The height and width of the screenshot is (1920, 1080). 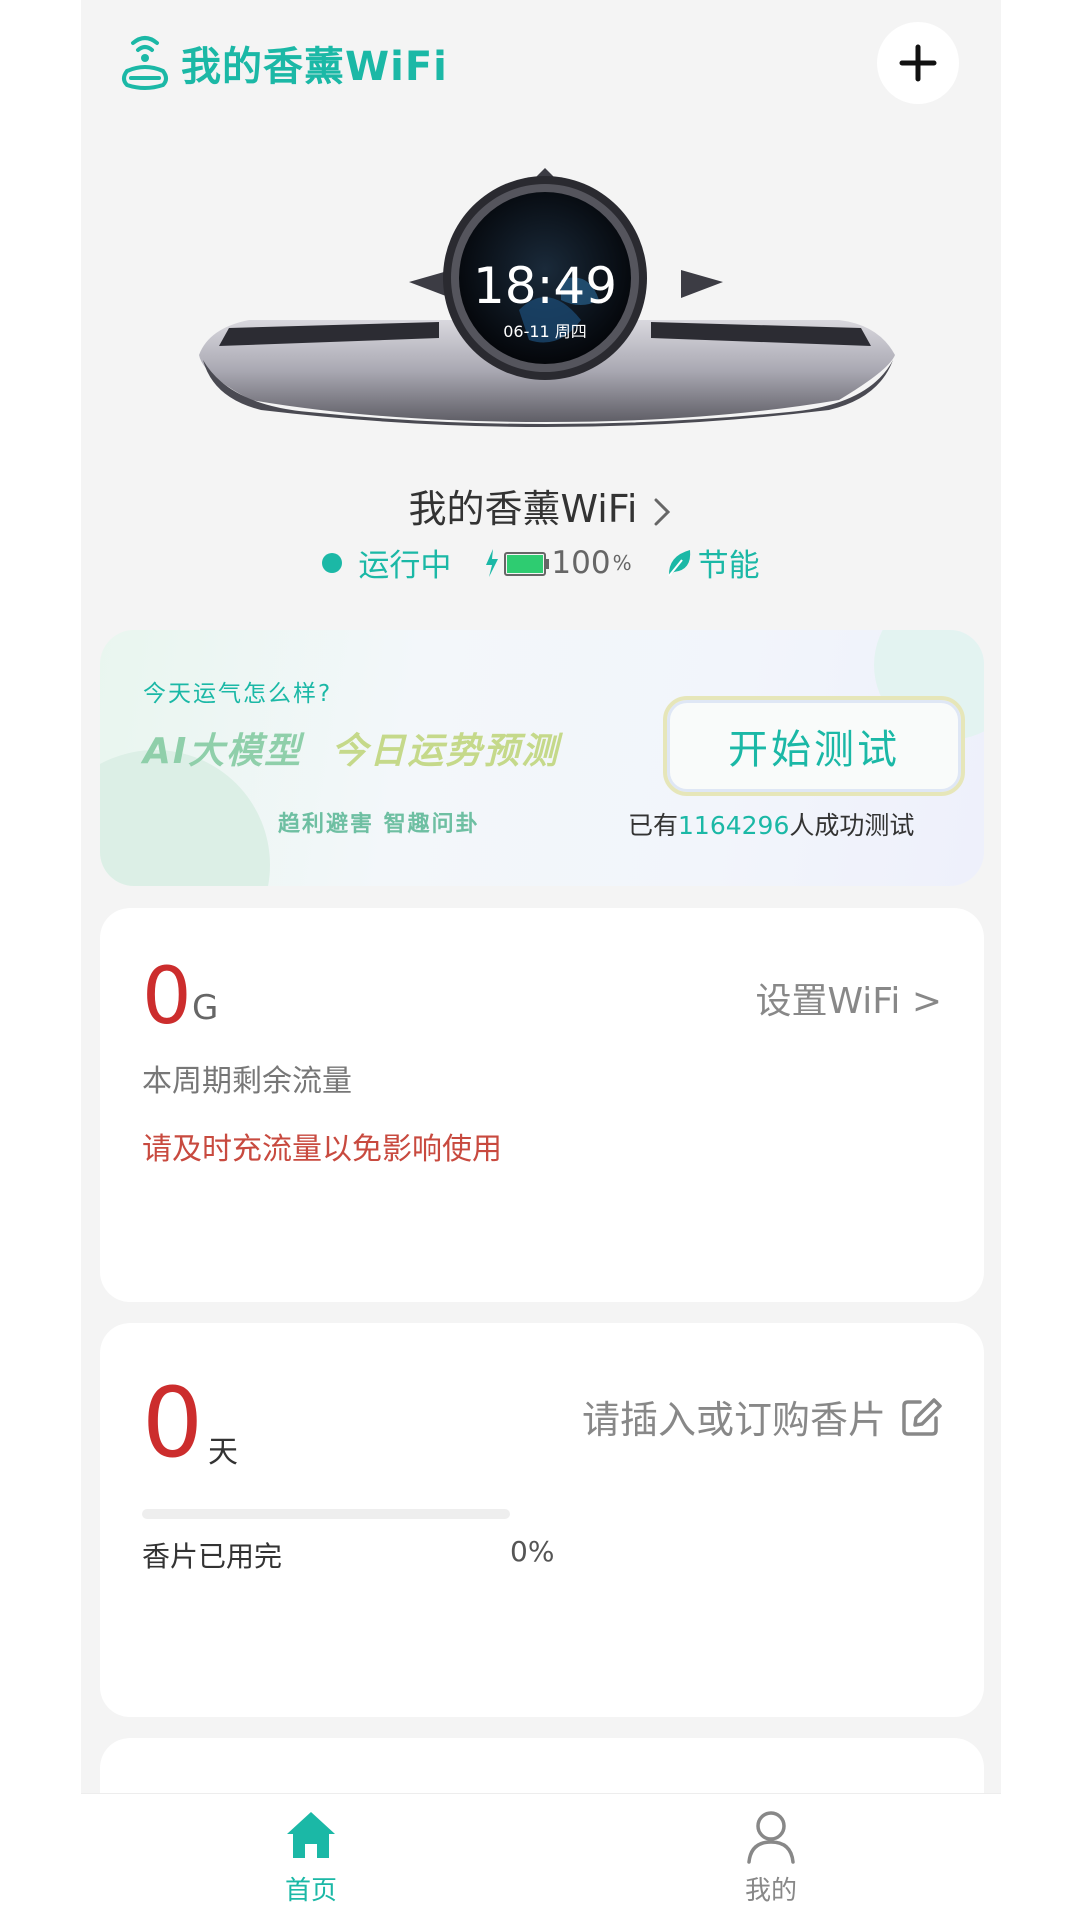 What do you see at coordinates (379, 824) in the screenshot?
I see `promo-subtitle: 趋利避害 智趣问卦` at bounding box center [379, 824].